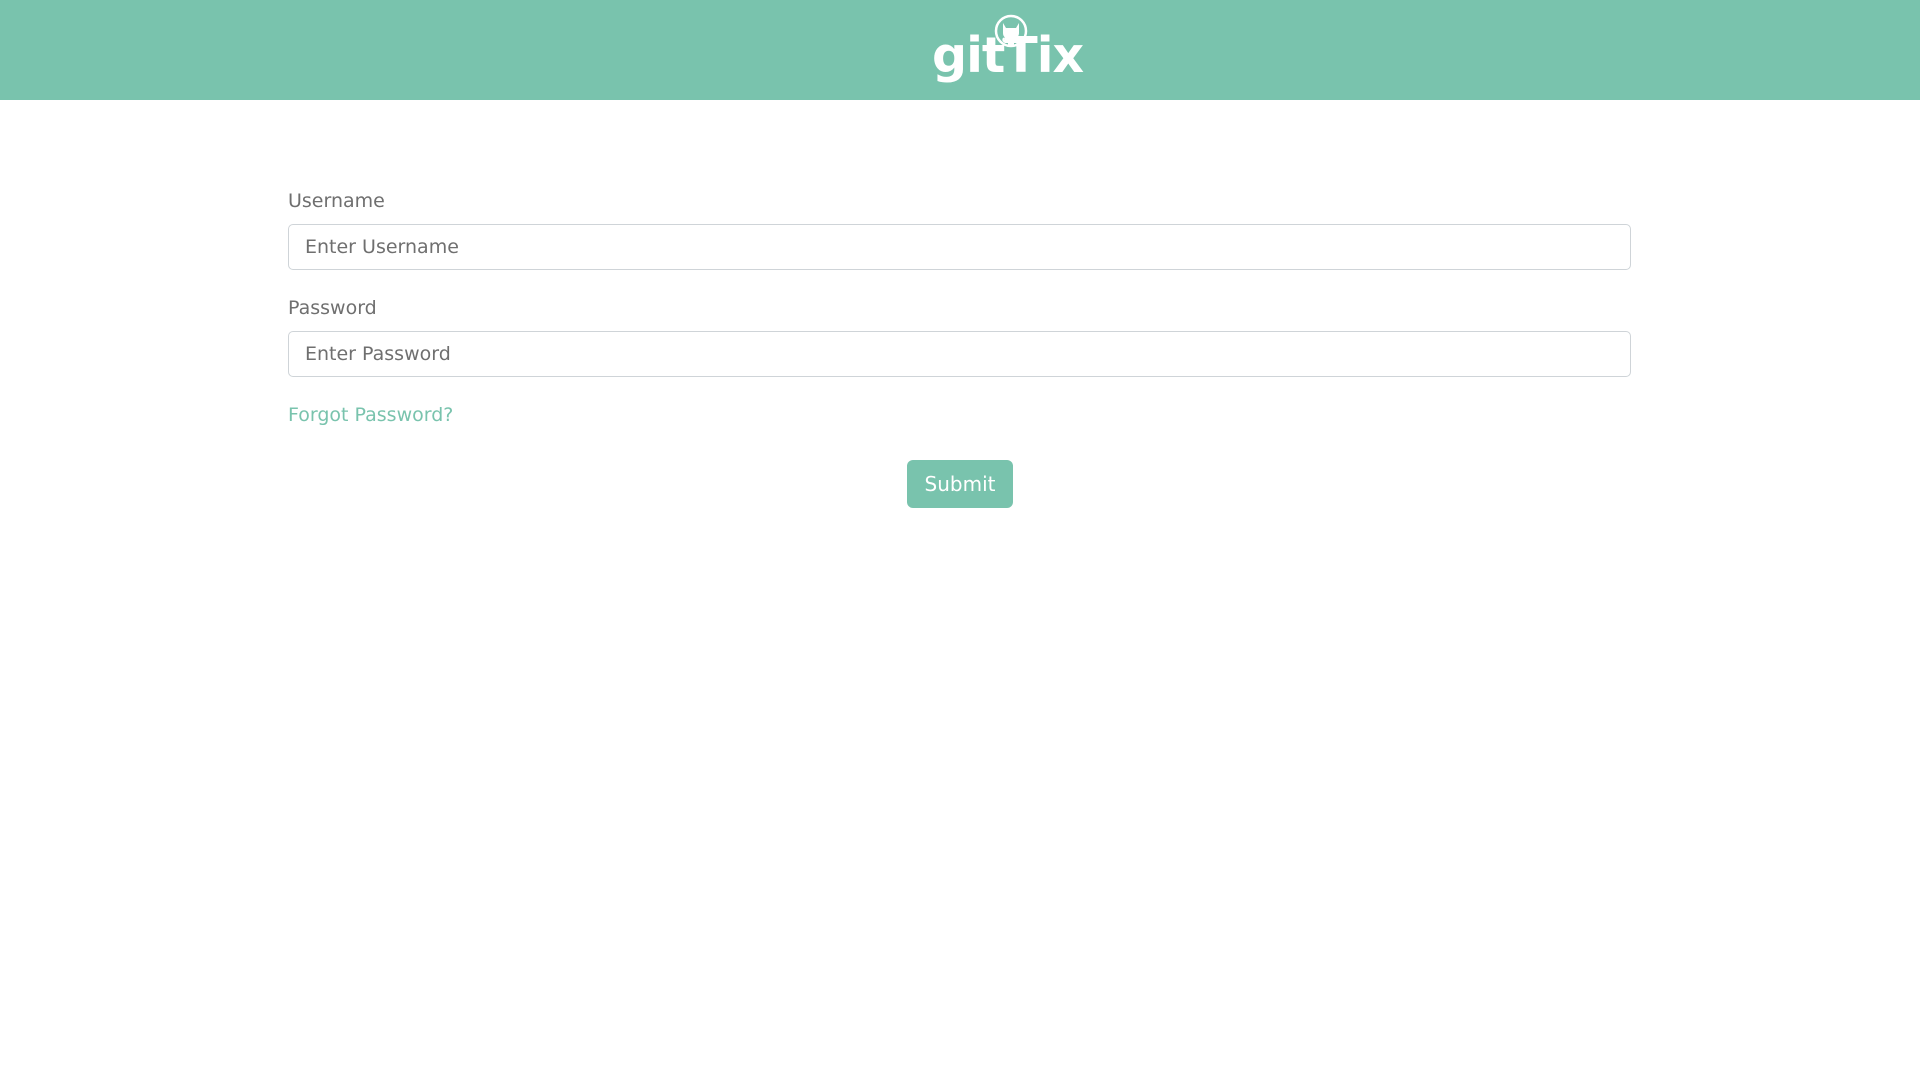 This screenshot has width=1920, height=1080. What do you see at coordinates (960, 484) in the screenshot?
I see `submit-button: Submit` at bounding box center [960, 484].